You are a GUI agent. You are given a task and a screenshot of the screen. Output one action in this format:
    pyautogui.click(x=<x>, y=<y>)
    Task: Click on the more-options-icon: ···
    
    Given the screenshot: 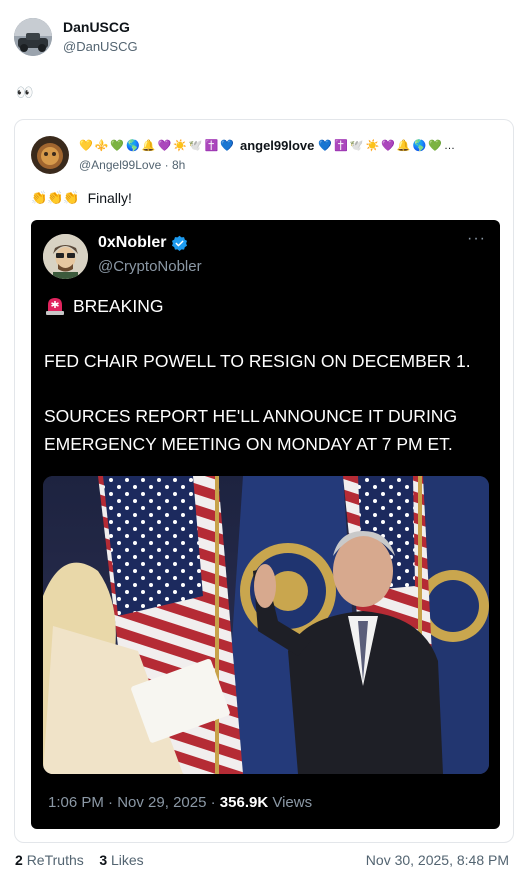 What is the action you would take?
    pyautogui.click(x=476, y=238)
    